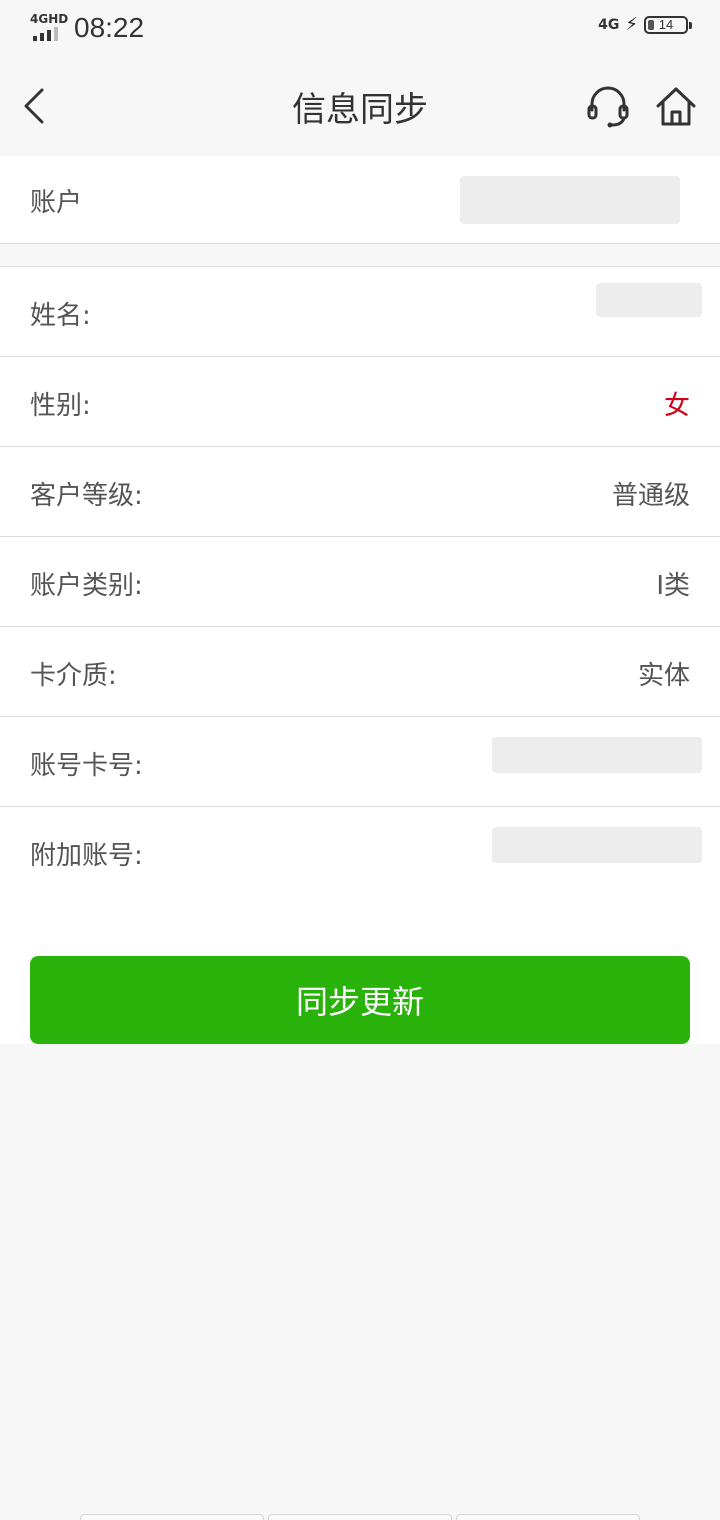 The image size is (720, 1520). Describe the element at coordinates (73, 676) in the screenshot. I see `card-medium-label: 卡介质:` at that location.